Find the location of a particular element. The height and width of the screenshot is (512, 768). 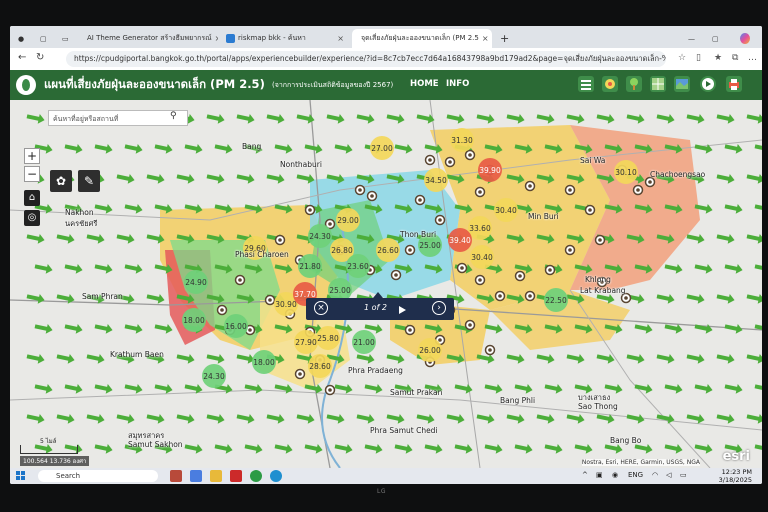

popup-next-icon: › is located at coordinates (439, 308).